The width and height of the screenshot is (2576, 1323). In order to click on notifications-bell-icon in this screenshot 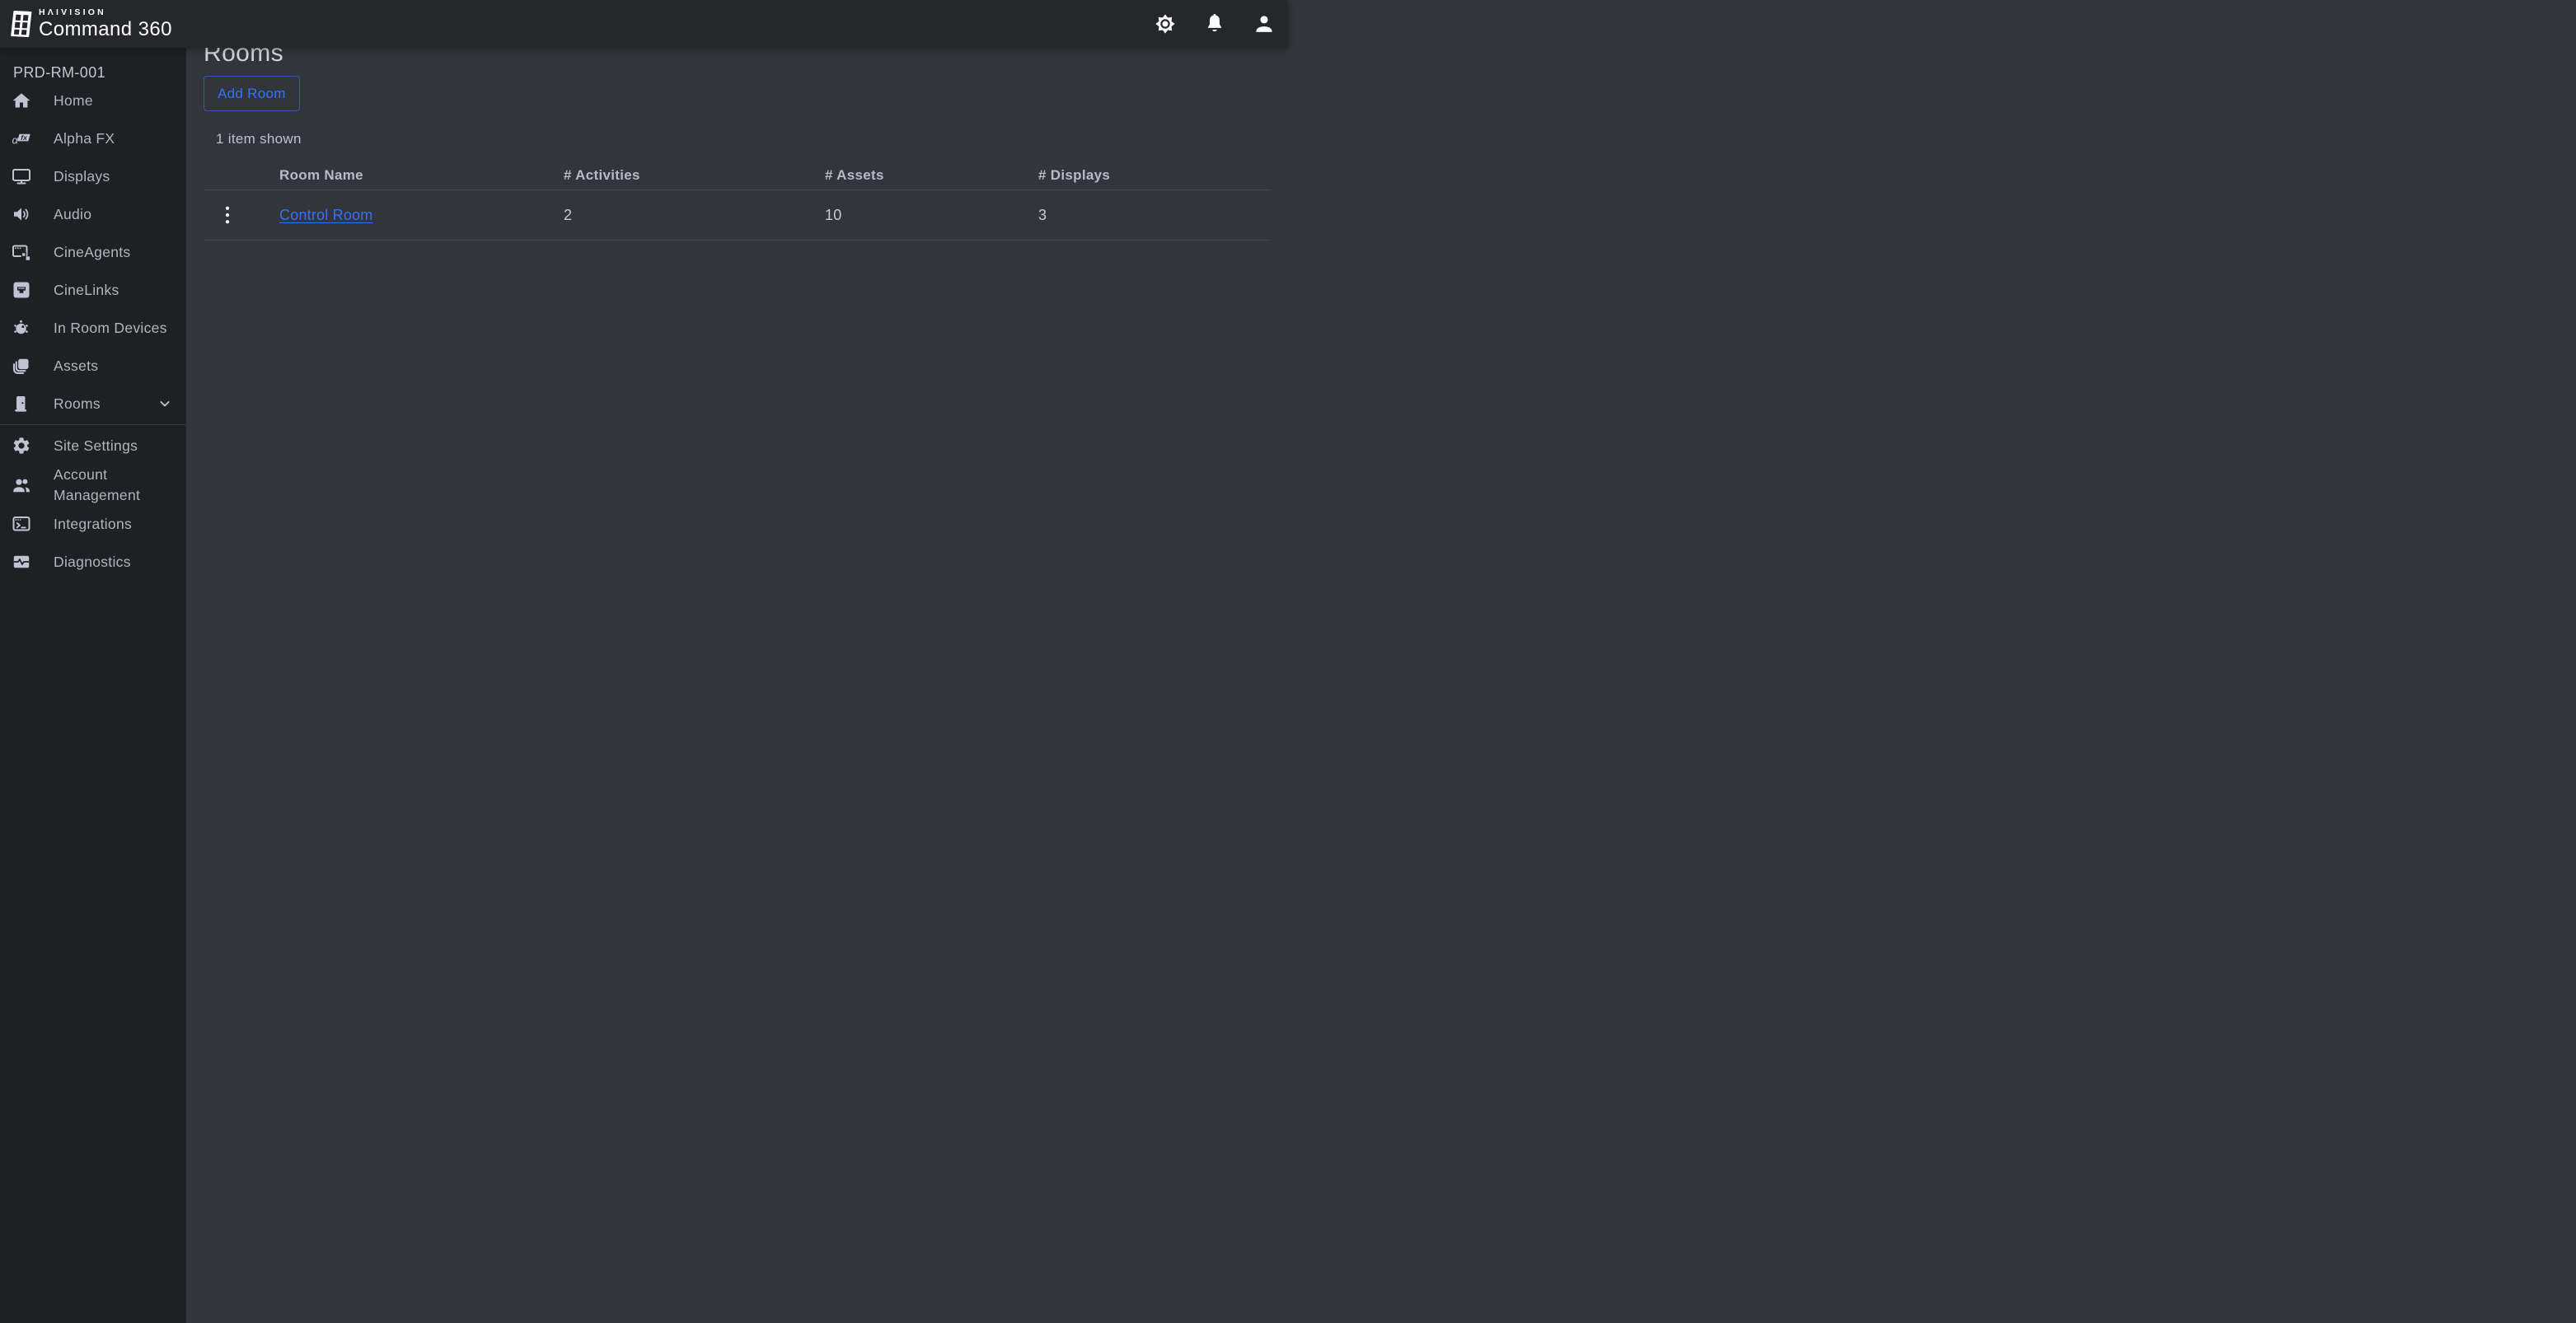, I will do `click(1214, 24)`.